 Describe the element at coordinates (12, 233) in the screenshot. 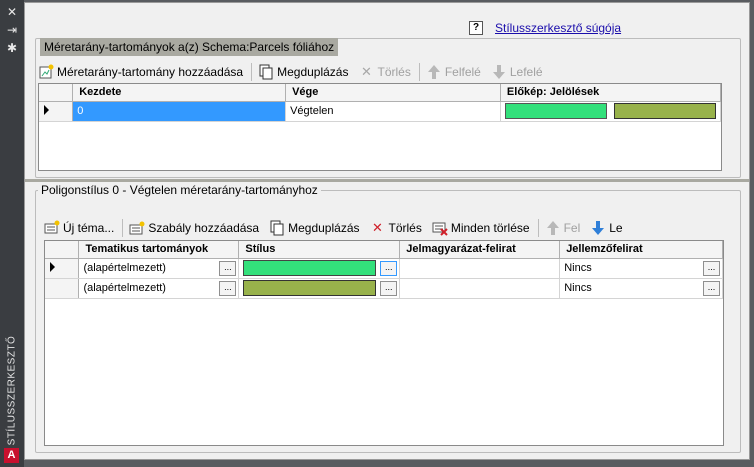

I see `palette-side-strip: ✕ ⇥ ✱ STÍLUSSZERKESZTŐ A` at that location.